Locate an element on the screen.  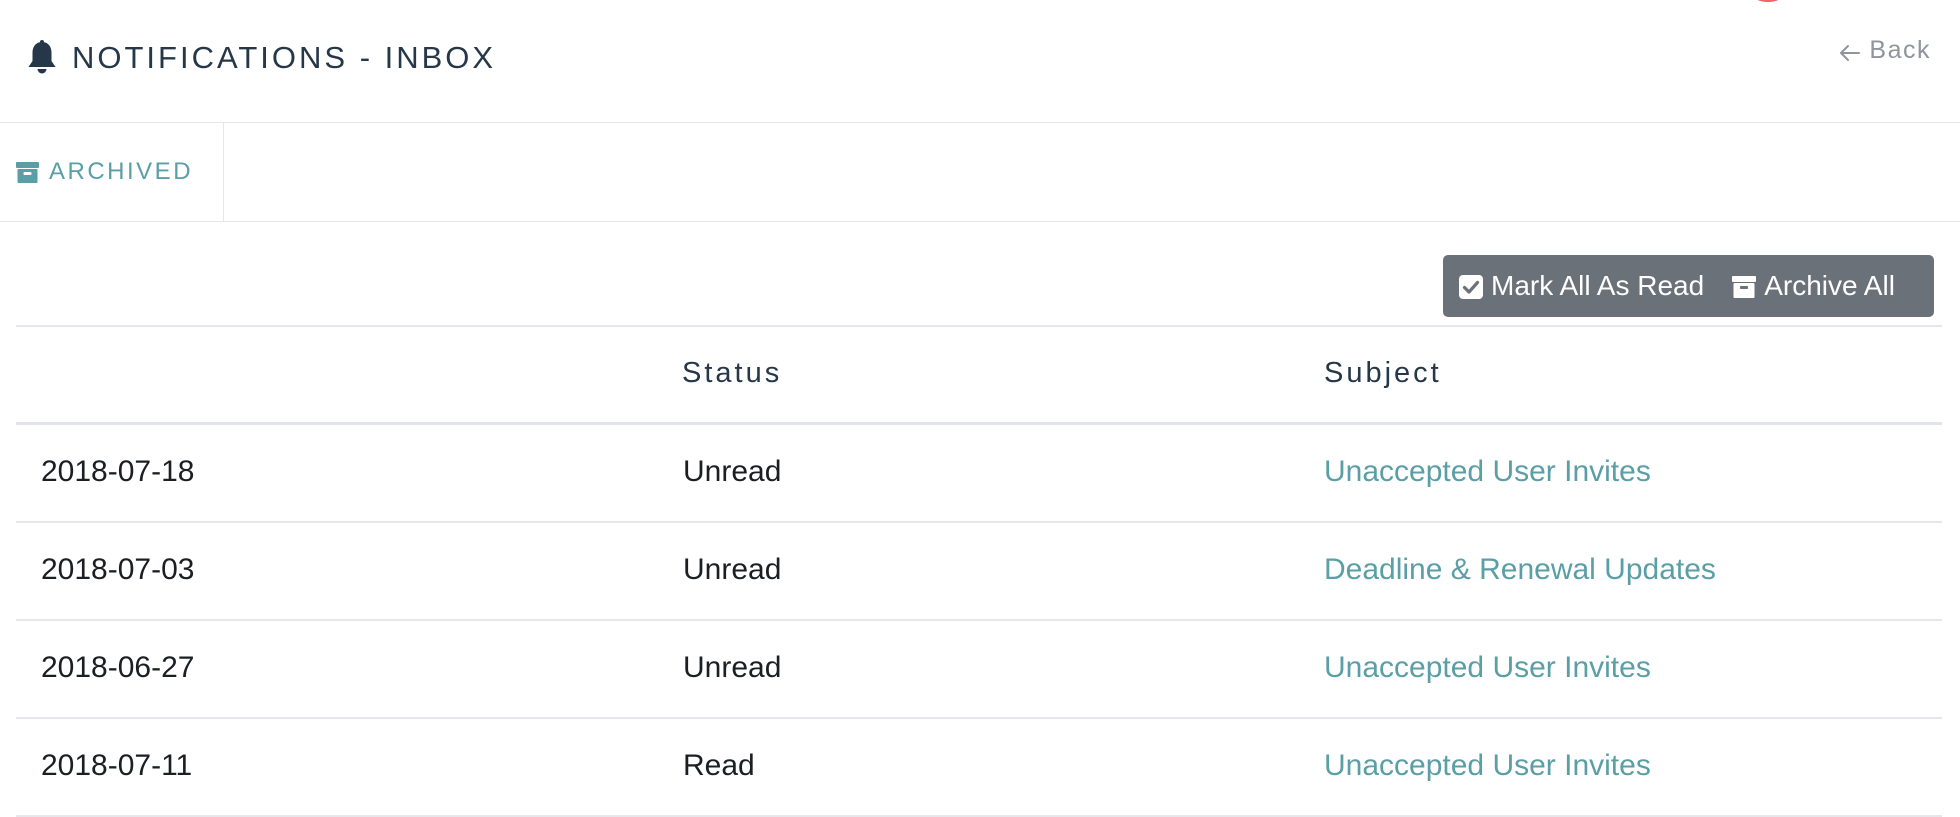
mark-all-read-button: Mark All As Read is located at coordinates (1580, 286).